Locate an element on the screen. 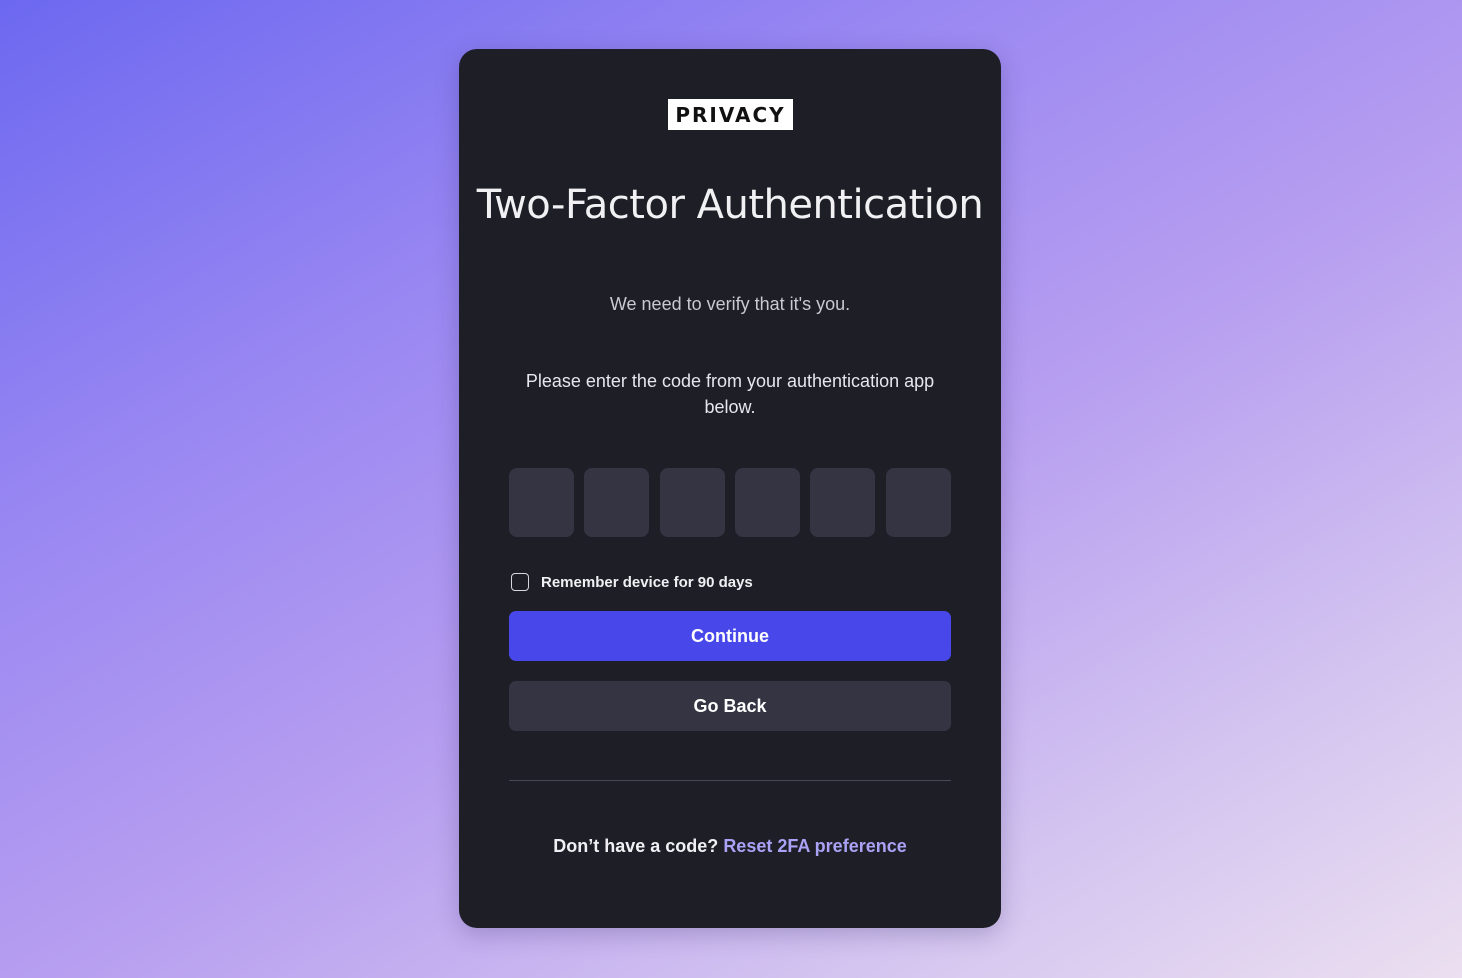 The width and height of the screenshot is (1462, 978). remember-device-row: Remember device for 90 days is located at coordinates (632, 582).